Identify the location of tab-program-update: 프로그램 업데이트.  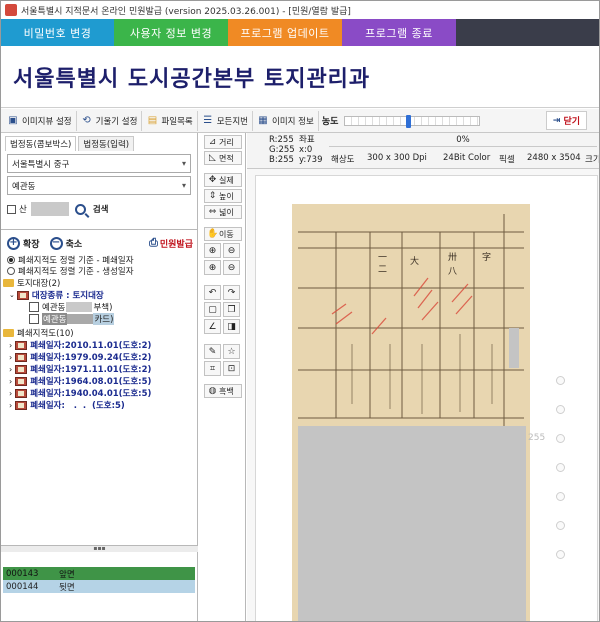
(285, 32).